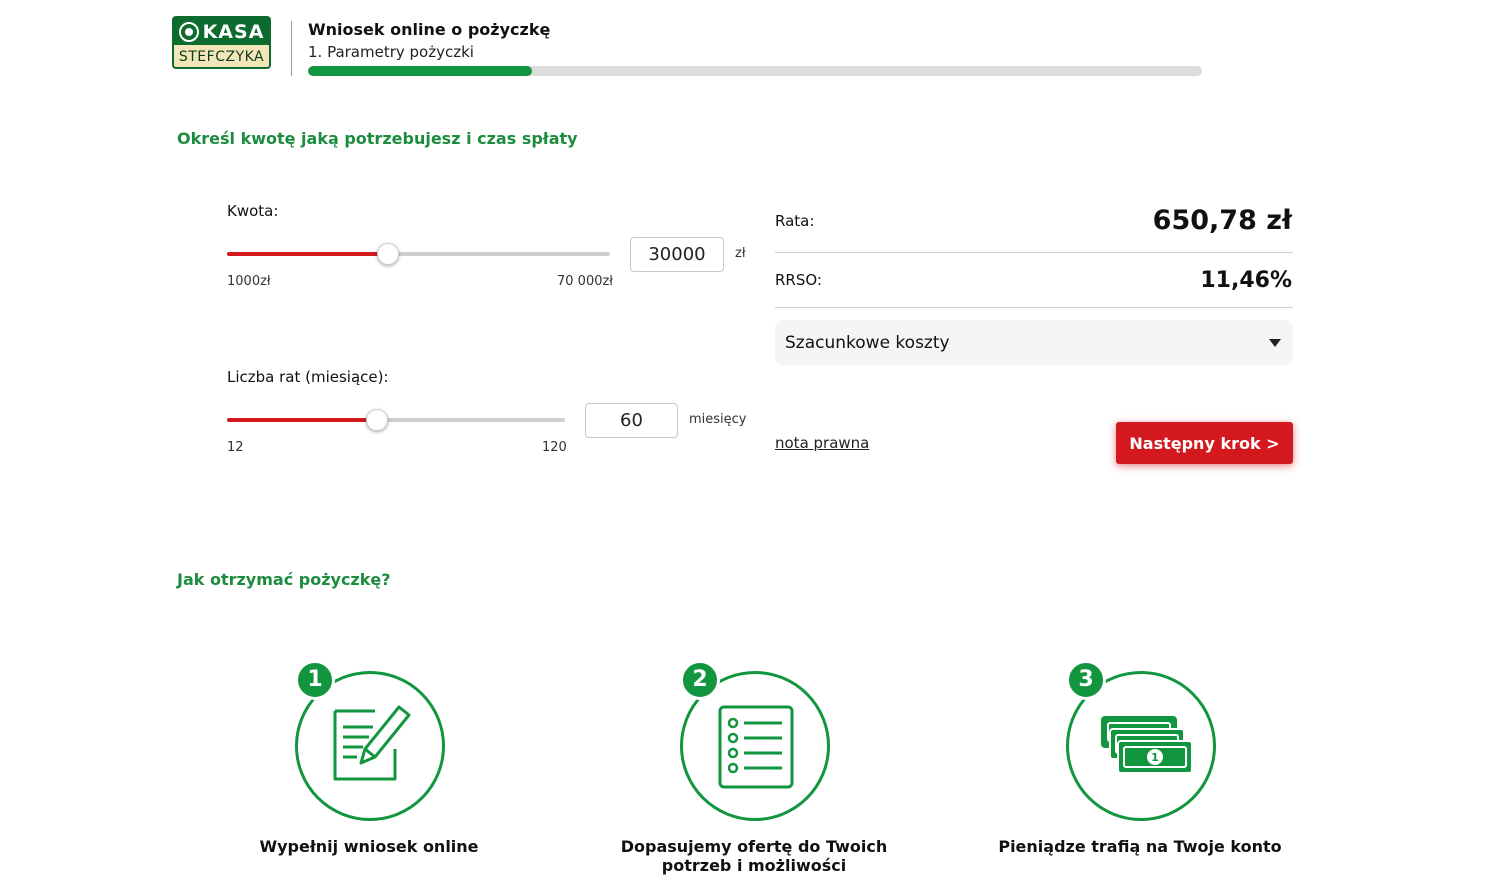 The height and width of the screenshot is (883, 1490). What do you see at coordinates (718, 419) in the screenshot?
I see `term-unit: miesięcy` at bounding box center [718, 419].